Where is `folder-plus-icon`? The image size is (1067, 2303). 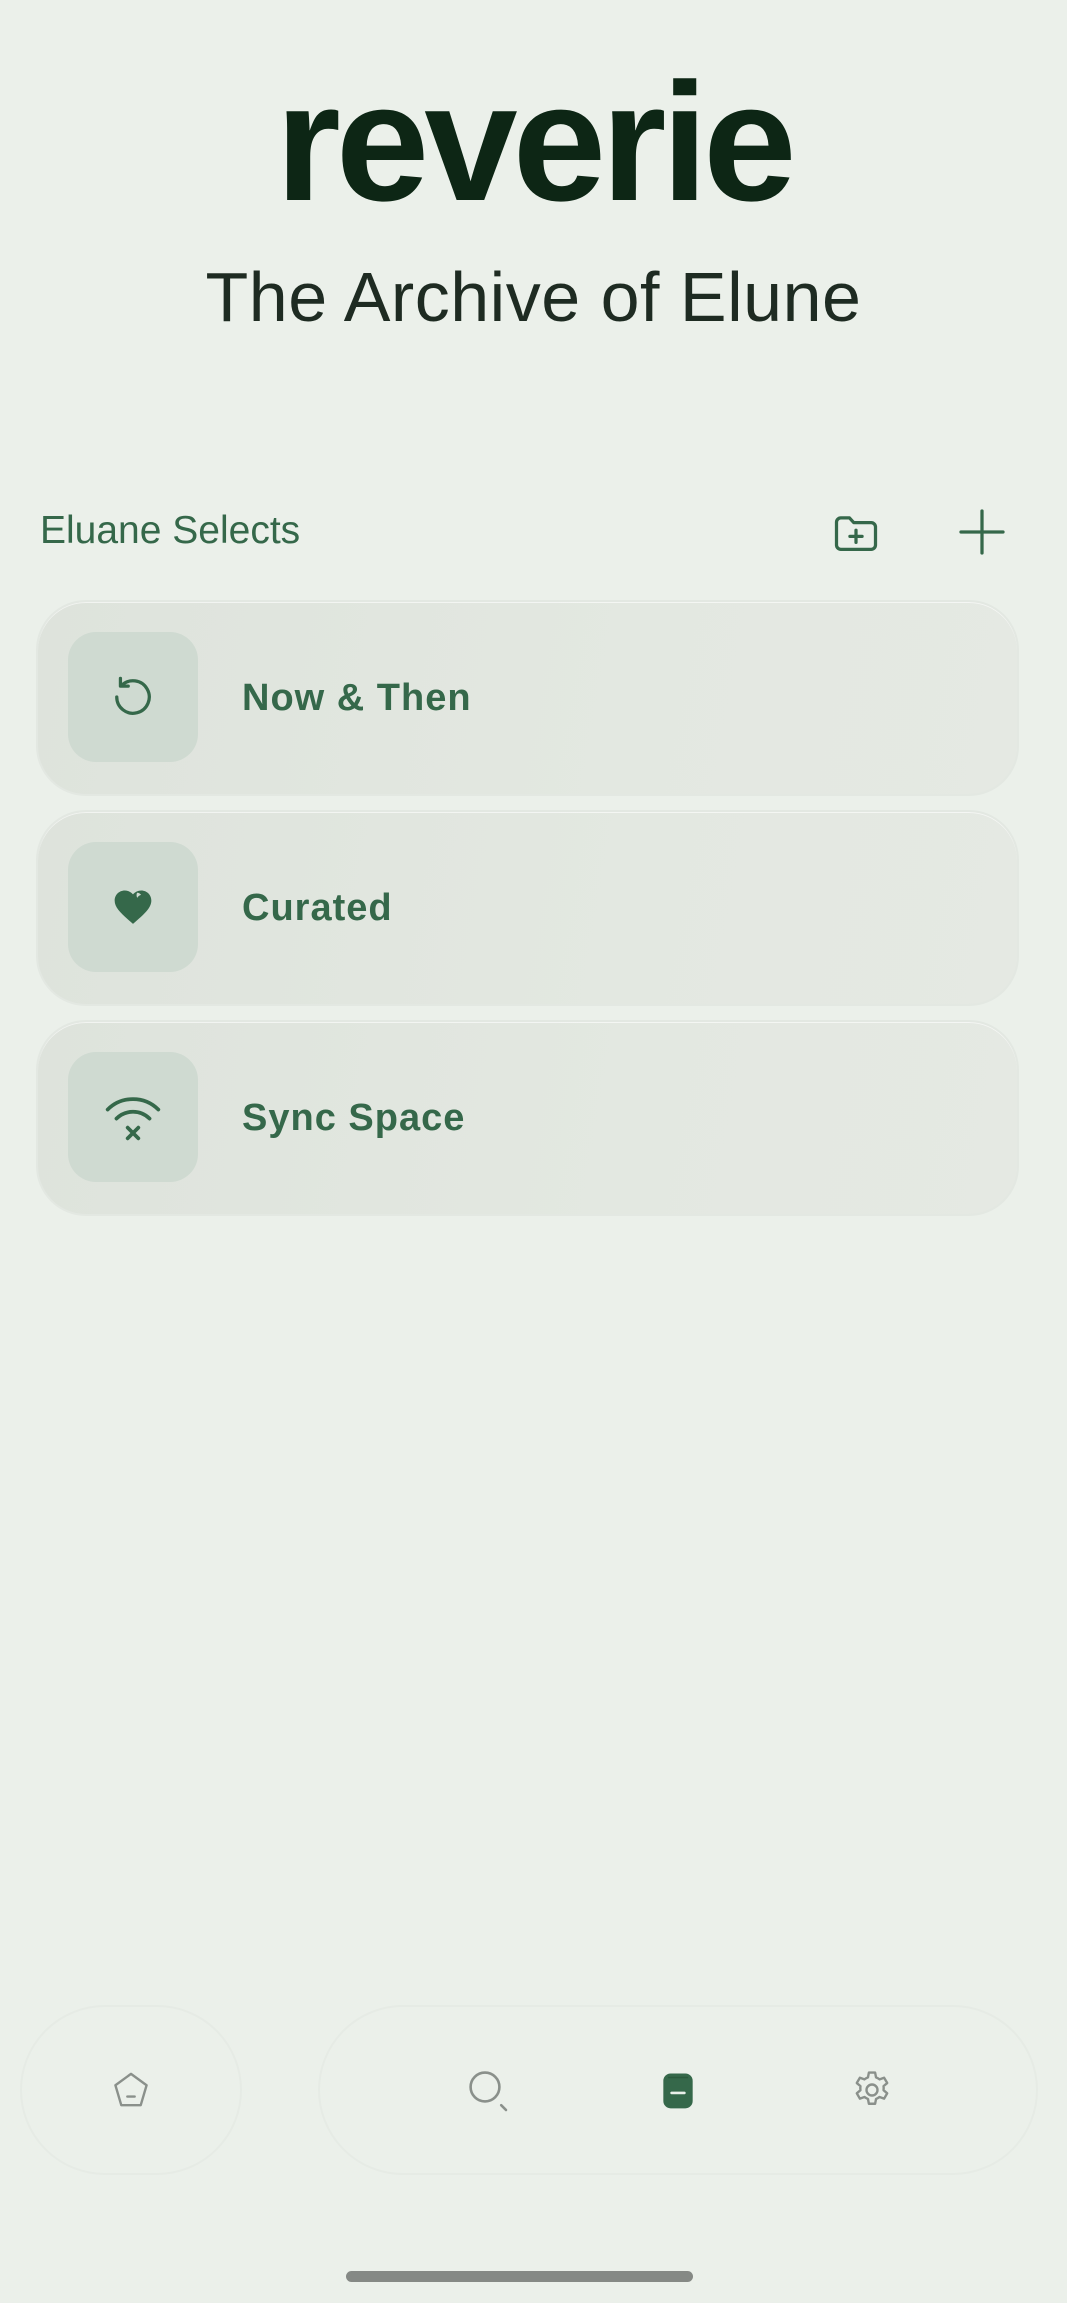
folder-plus-icon is located at coordinates (856, 533).